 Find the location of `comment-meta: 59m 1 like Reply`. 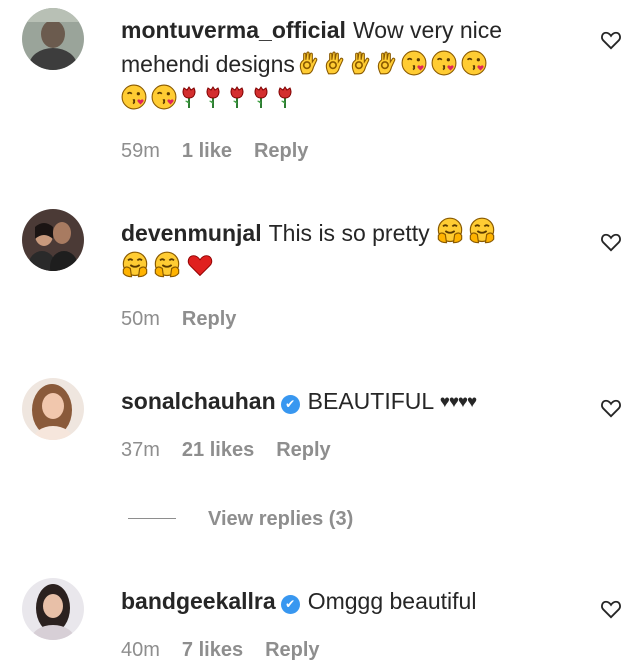

comment-meta: 59m 1 like Reply is located at coordinates (225, 151).